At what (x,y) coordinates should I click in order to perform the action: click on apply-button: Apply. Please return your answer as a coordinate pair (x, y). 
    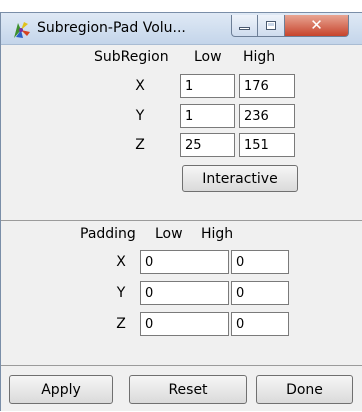
    Looking at the image, I should click on (61, 389).